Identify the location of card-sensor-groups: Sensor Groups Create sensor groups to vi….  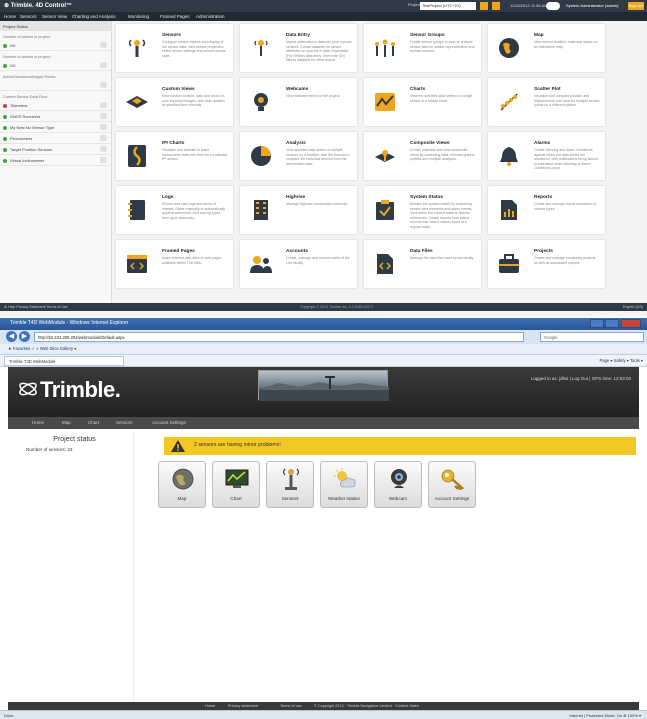
(422, 48).